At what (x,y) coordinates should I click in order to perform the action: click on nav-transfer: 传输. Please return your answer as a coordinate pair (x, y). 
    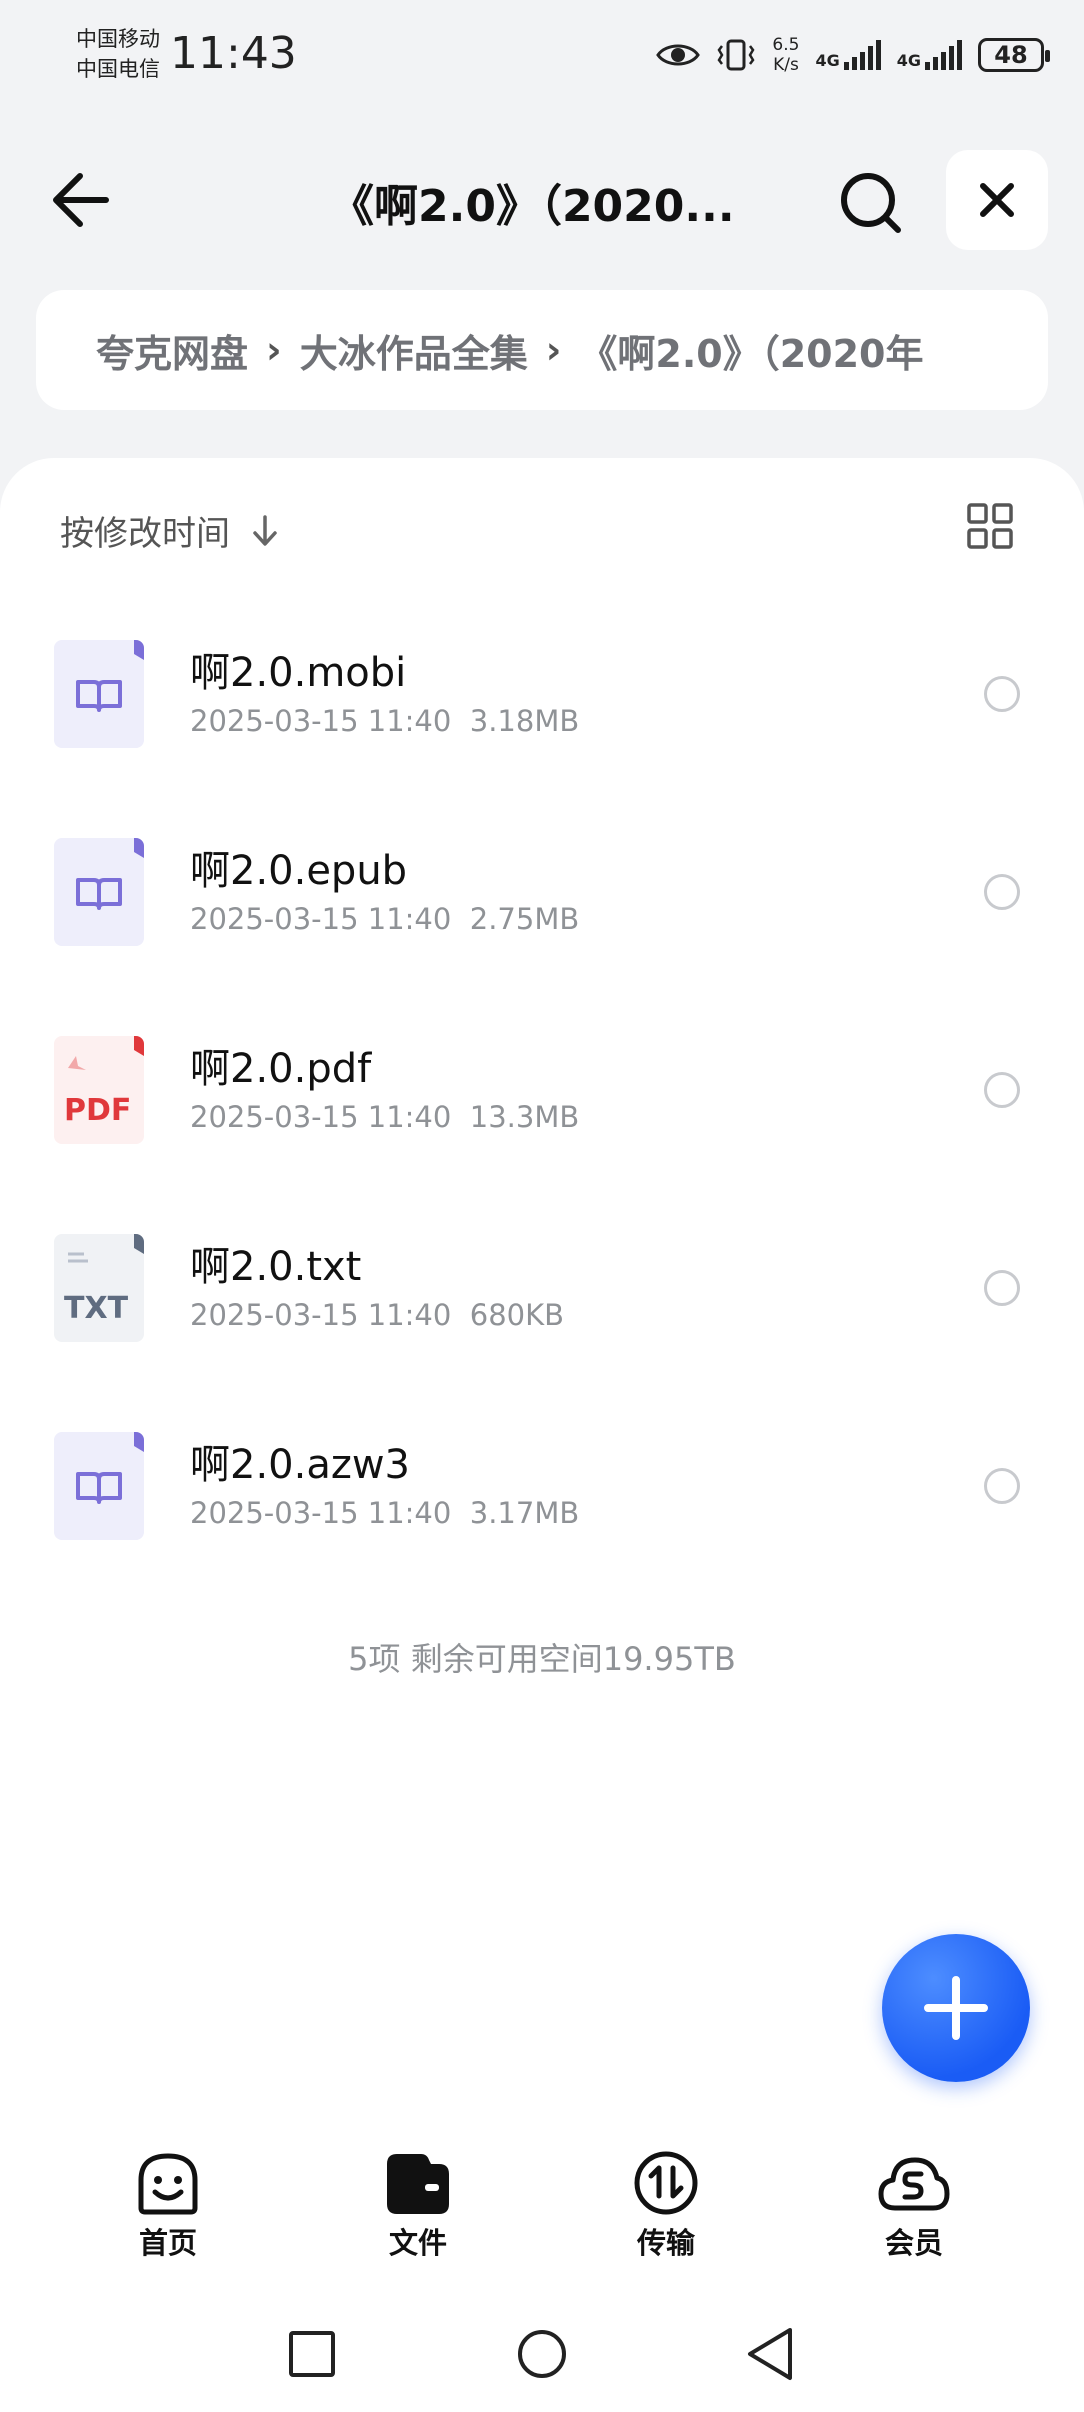
    Looking at the image, I should click on (666, 2206).